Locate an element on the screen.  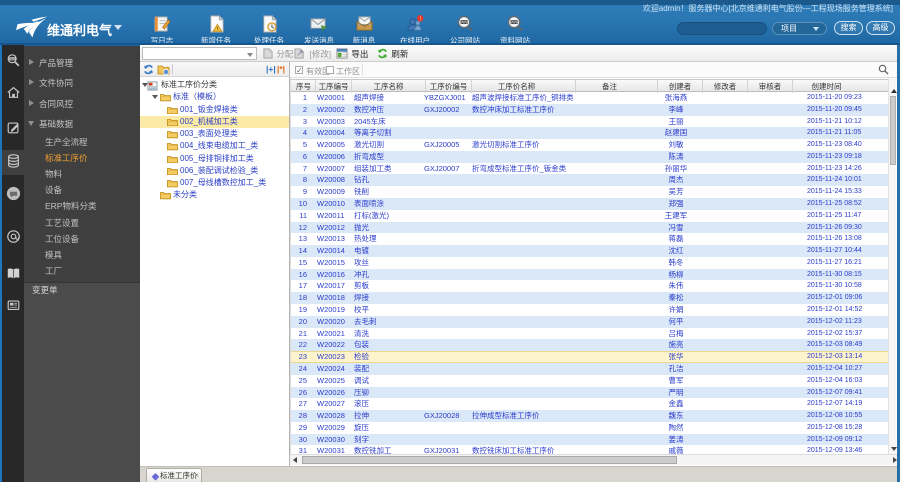
svg-text: GXJ is located at coordinates (13, 59).